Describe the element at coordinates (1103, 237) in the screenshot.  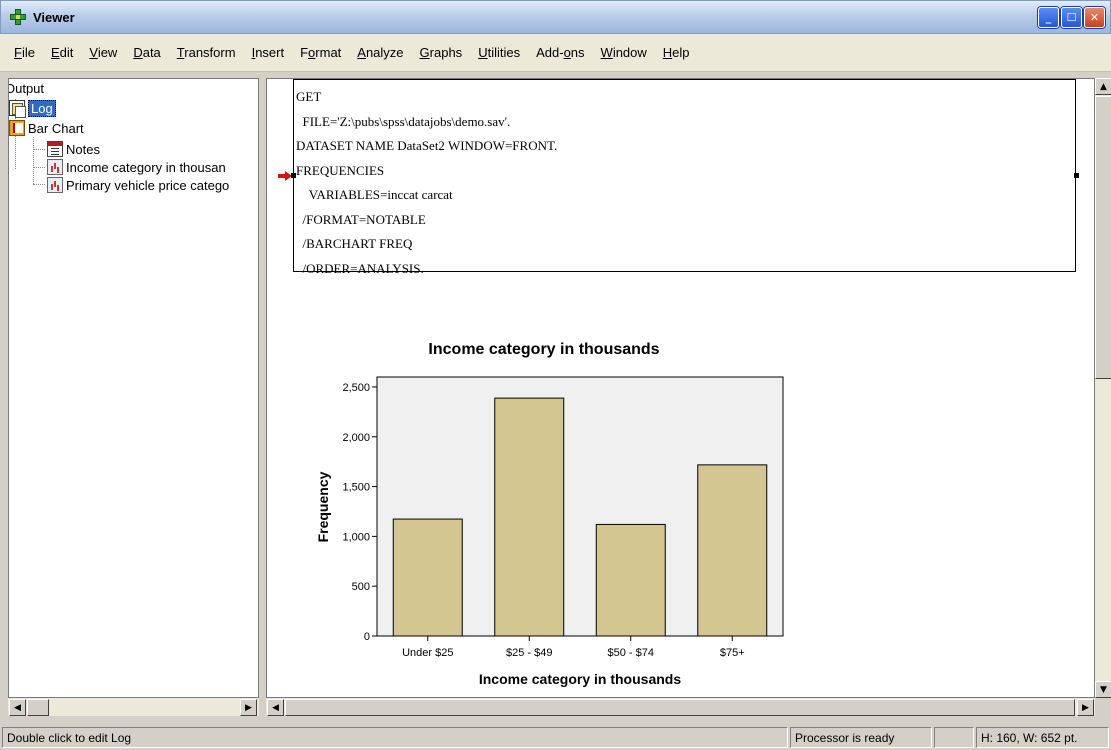
I see `content-vscroll-thumb` at that location.